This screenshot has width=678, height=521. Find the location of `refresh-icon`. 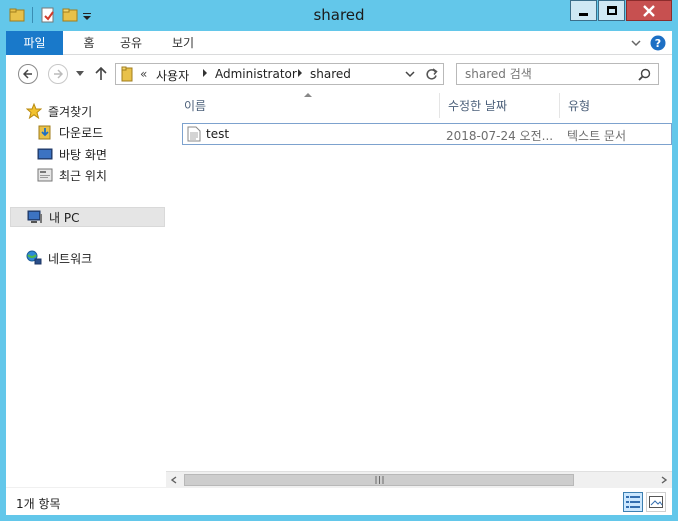

refresh-icon is located at coordinates (431, 74).